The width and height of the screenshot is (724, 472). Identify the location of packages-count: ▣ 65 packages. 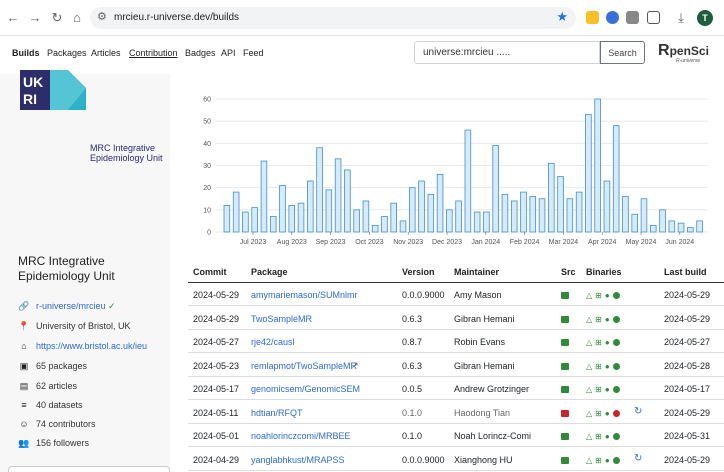
(52, 368).